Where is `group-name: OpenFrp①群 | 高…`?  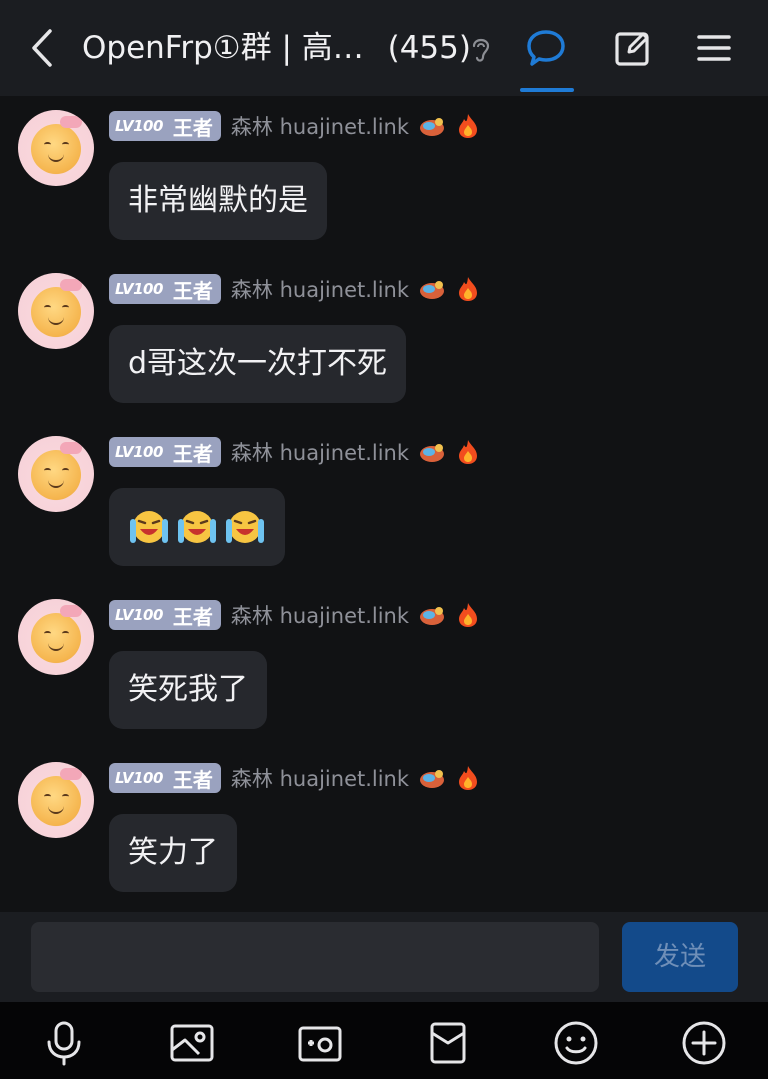 group-name: OpenFrp①群 | 高… is located at coordinates (223, 48).